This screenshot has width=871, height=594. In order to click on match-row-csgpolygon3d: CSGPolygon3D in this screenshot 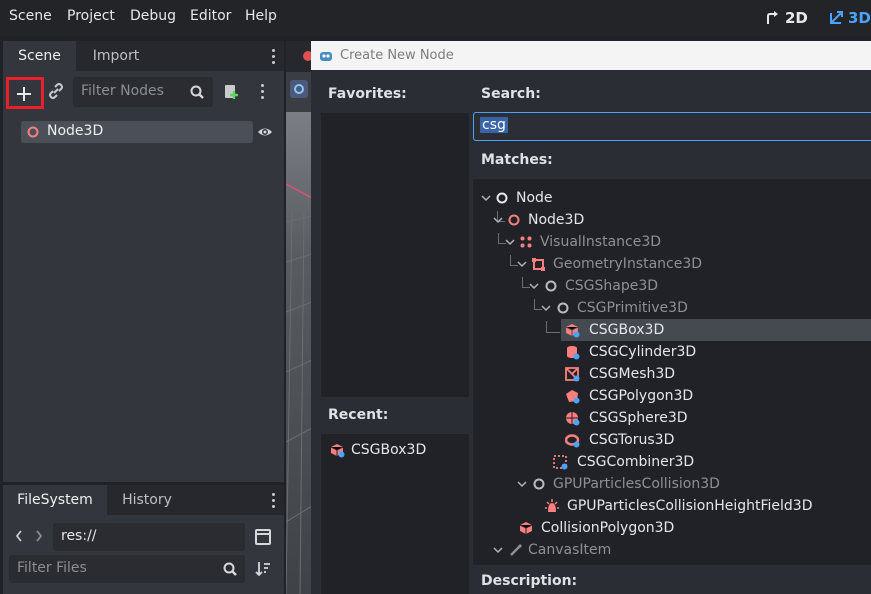, I will do `click(716, 396)`.